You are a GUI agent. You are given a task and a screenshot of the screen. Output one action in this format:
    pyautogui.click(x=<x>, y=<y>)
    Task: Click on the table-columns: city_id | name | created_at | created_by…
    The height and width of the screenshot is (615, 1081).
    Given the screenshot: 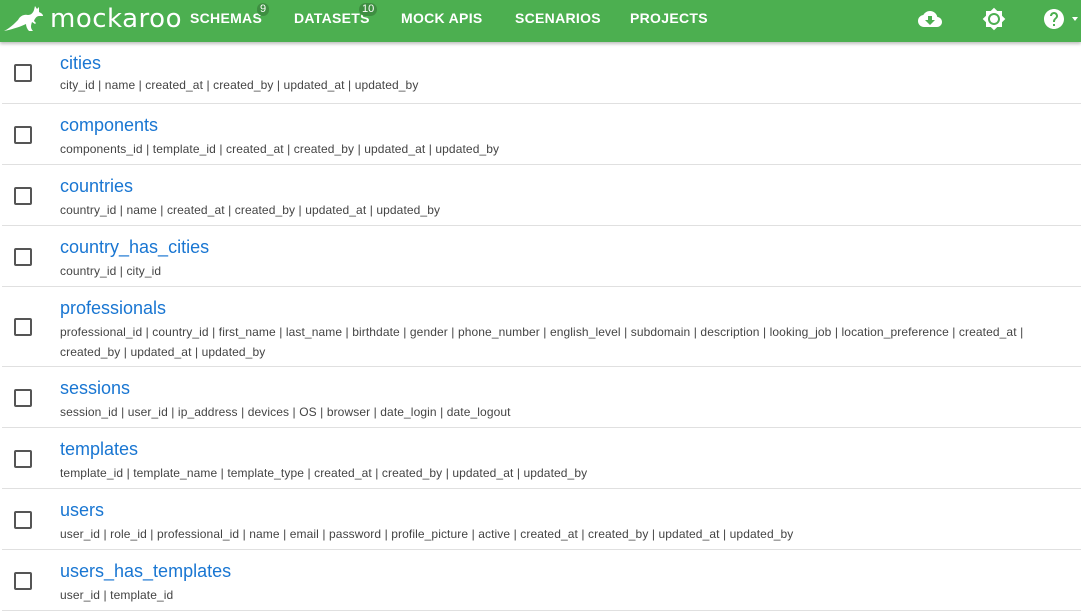 What is the action you would take?
    pyautogui.click(x=239, y=85)
    